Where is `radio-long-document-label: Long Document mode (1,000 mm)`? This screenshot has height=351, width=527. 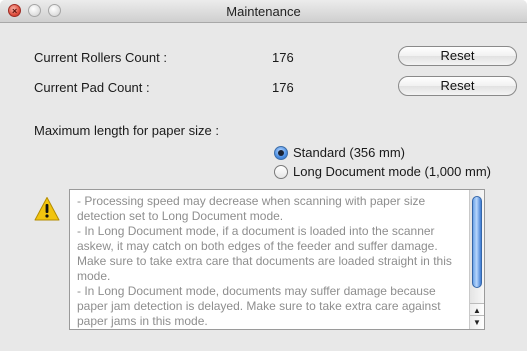 radio-long-document-label: Long Document mode (1,000 mm) is located at coordinates (392, 171).